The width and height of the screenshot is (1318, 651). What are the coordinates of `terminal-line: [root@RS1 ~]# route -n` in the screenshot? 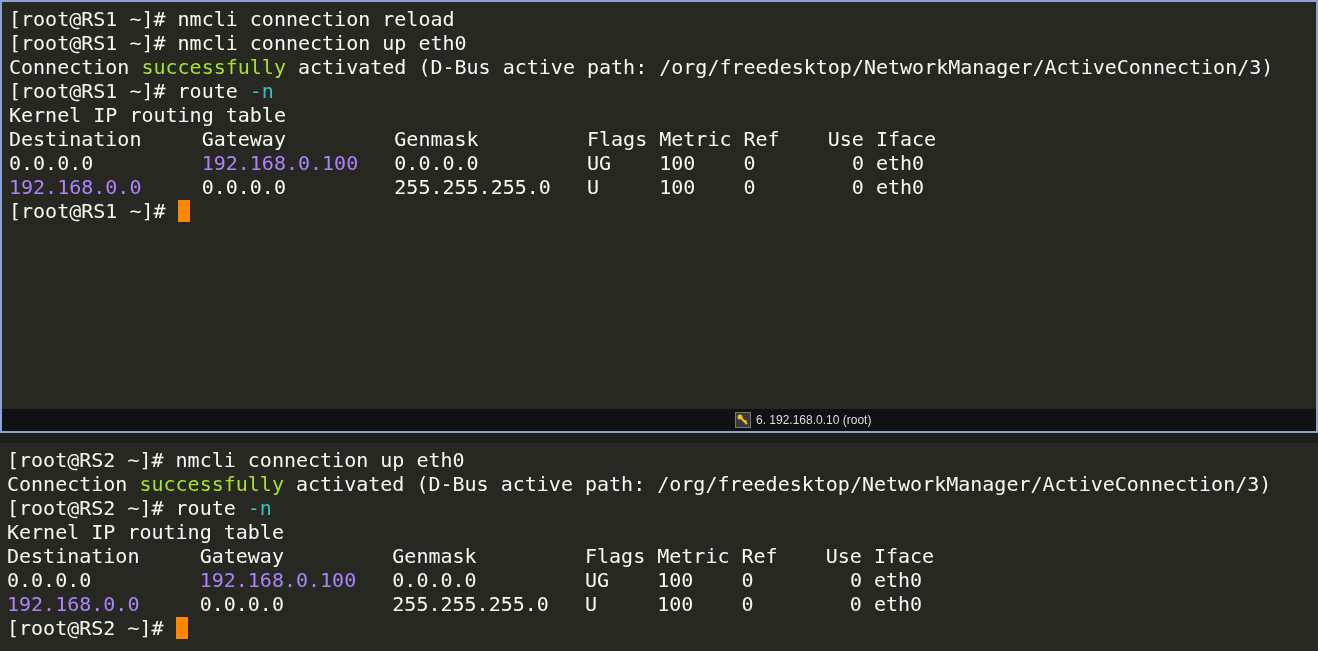 It's located at (141, 91).